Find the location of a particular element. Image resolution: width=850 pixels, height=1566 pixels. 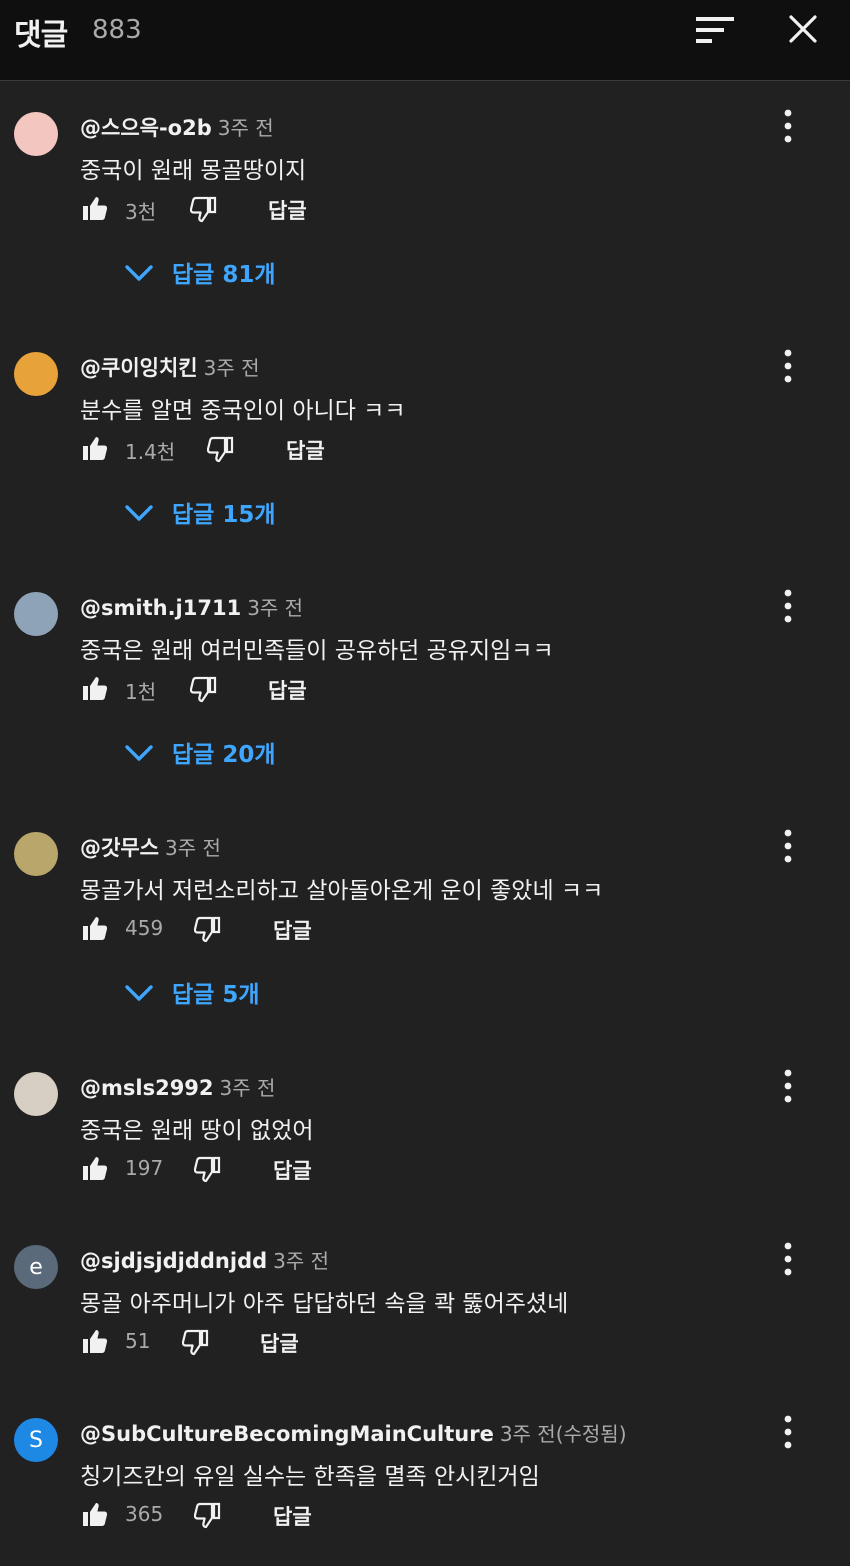

avatar: S is located at coordinates (36, 1440).